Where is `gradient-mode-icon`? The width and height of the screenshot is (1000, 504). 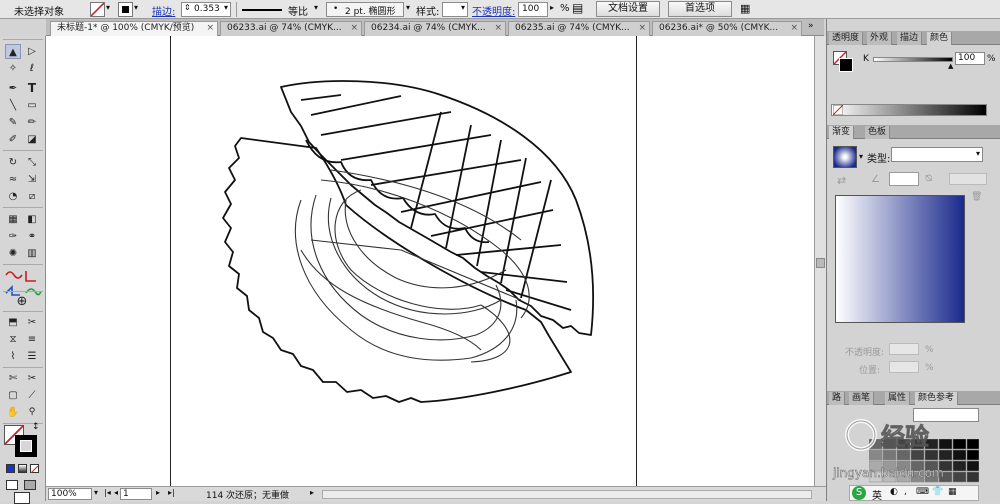
gradient-mode-icon is located at coordinates (22, 468).